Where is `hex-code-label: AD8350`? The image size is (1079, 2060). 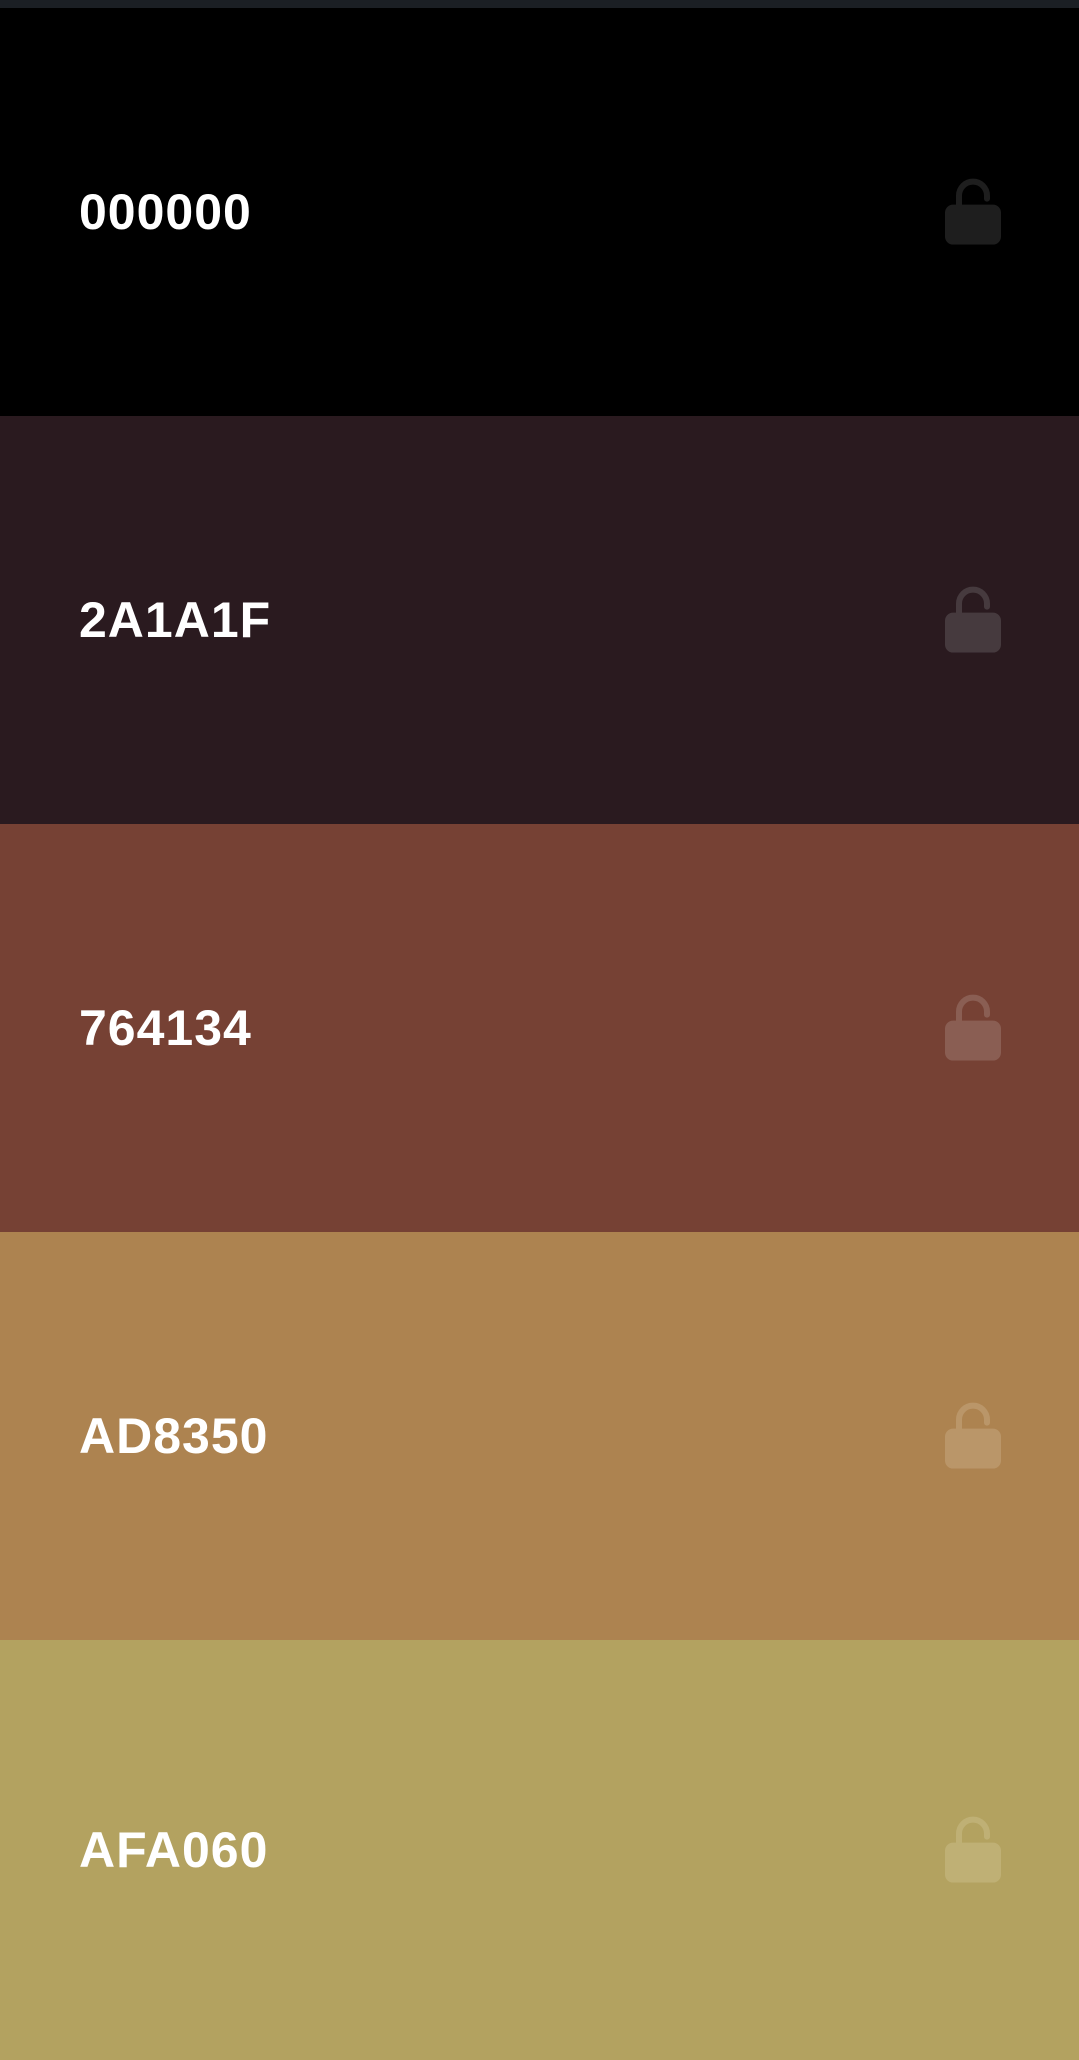
hex-code-label: AD8350 is located at coordinates (173, 1436).